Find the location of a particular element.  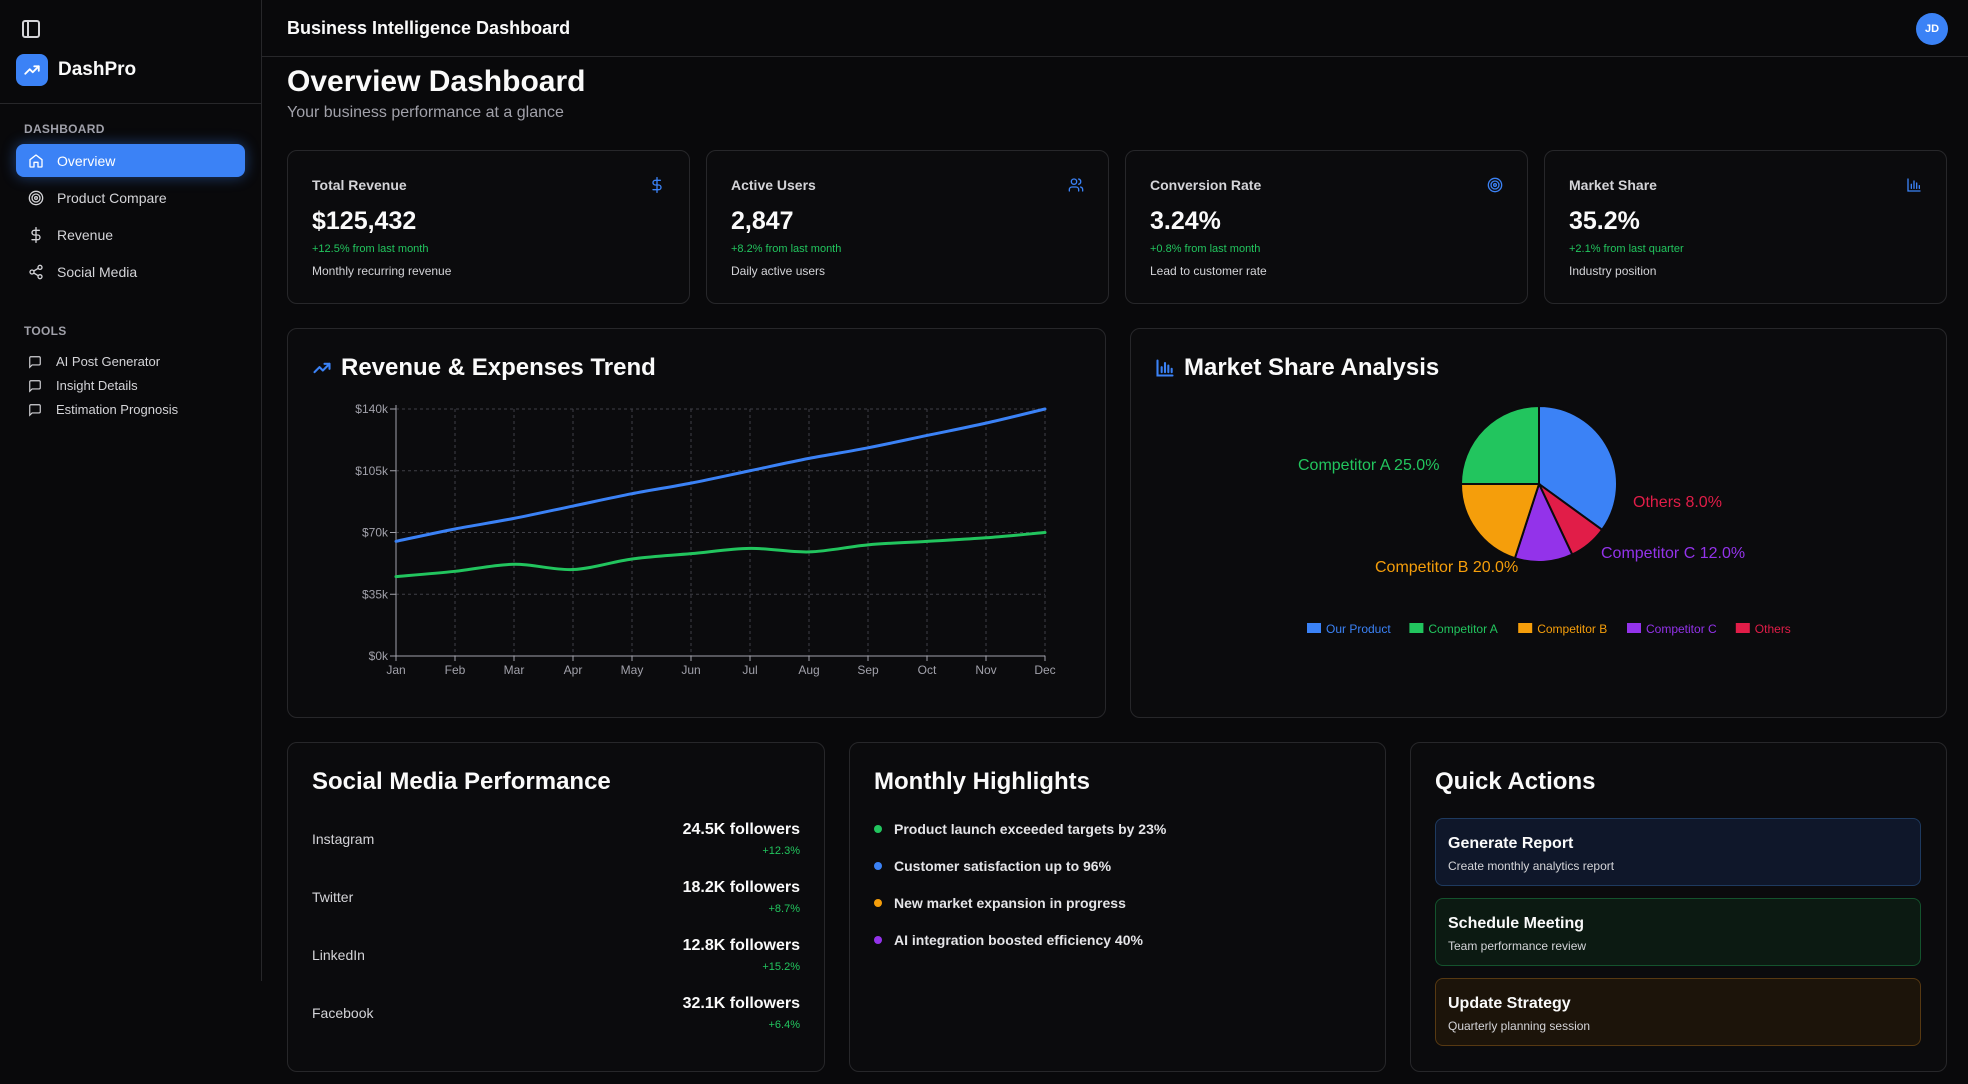

divider is located at coordinates (131, 103).